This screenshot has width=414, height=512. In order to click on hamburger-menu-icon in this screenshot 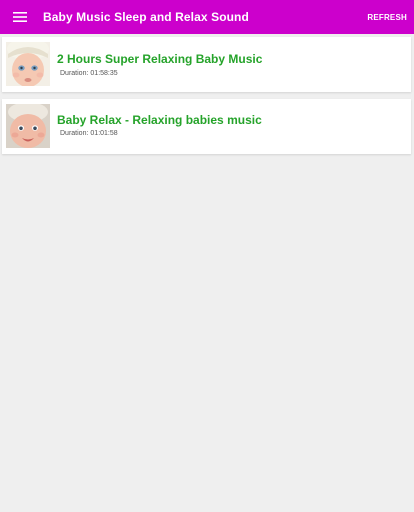, I will do `click(20, 17)`.